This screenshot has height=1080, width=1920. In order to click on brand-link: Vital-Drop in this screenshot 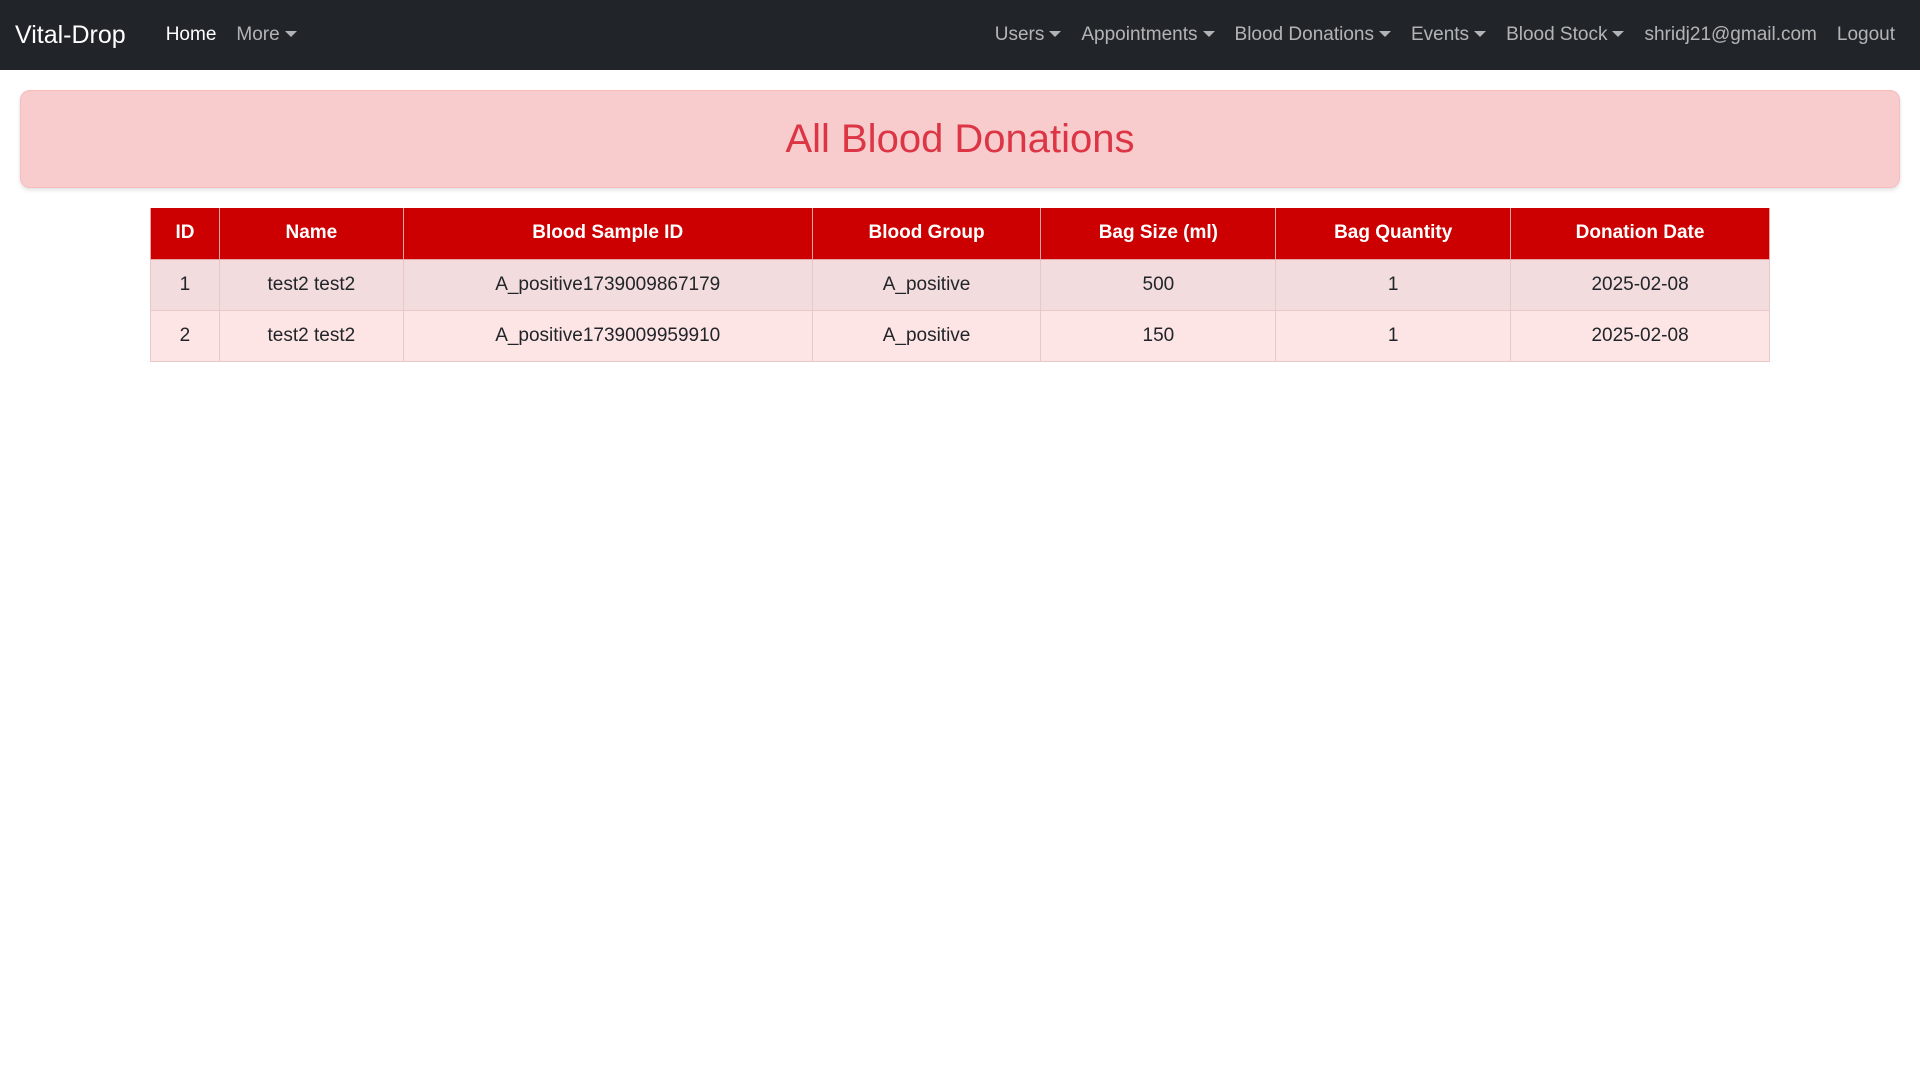, I will do `click(70, 35)`.